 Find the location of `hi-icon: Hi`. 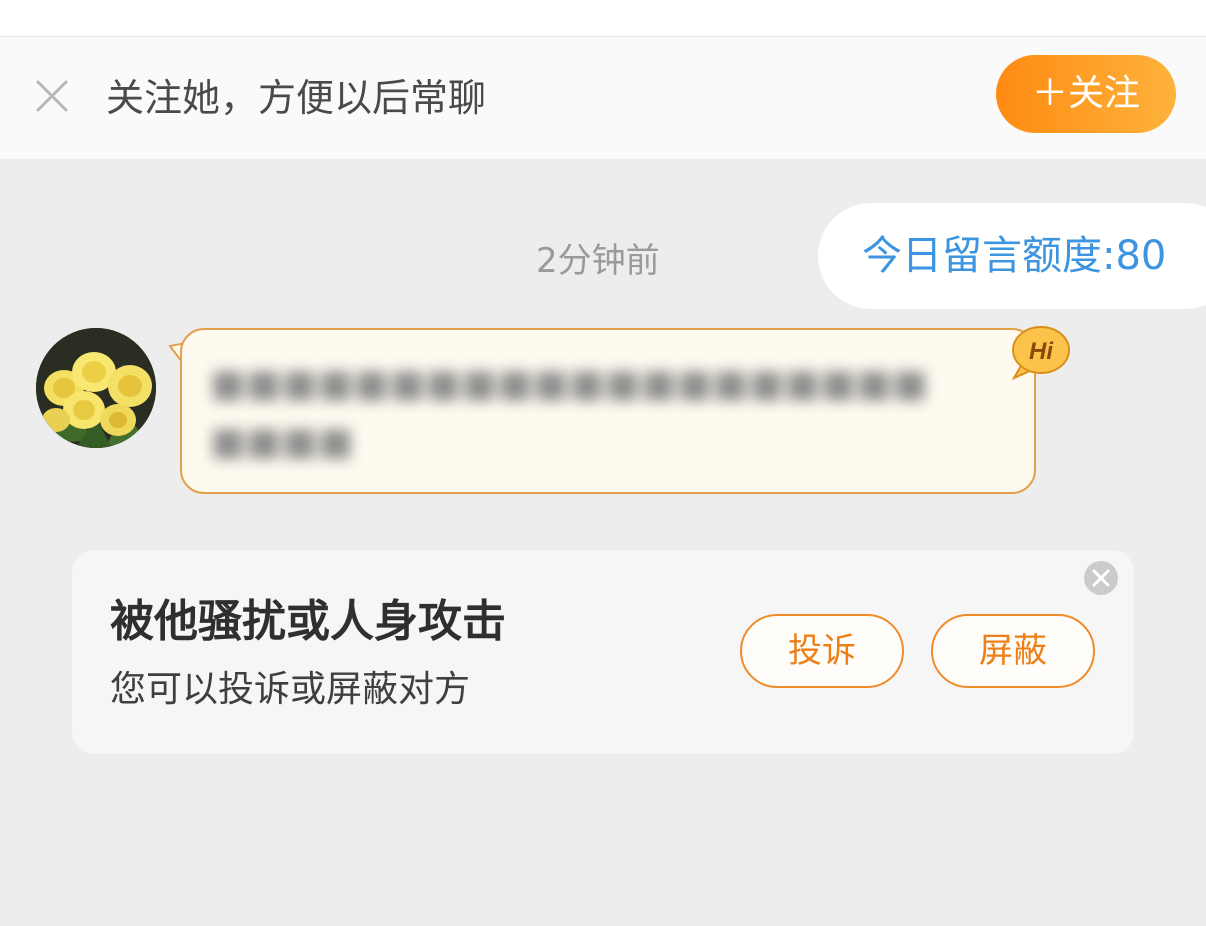

hi-icon: Hi is located at coordinates (1040, 353).